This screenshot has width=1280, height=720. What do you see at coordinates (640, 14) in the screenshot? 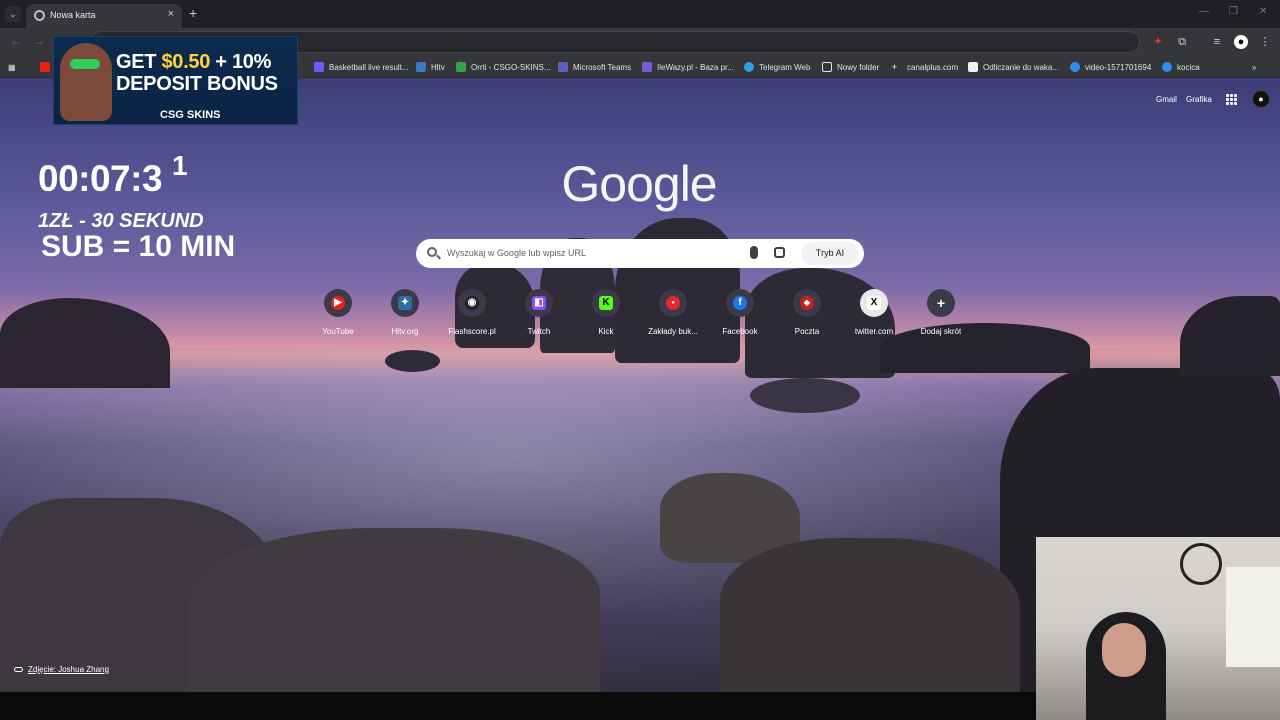
I see `tab-strip: ⌄ Nowa karta × + — ❐ ✕` at bounding box center [640, 14].